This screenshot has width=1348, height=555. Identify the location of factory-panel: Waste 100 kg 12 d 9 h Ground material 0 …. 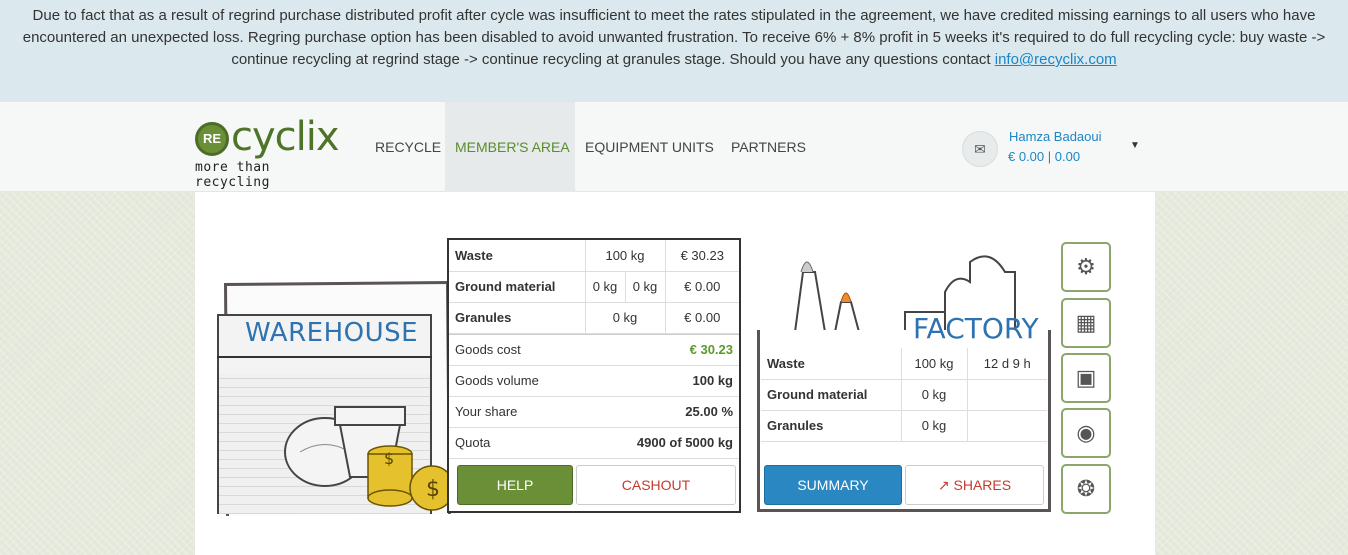
(904, 430).